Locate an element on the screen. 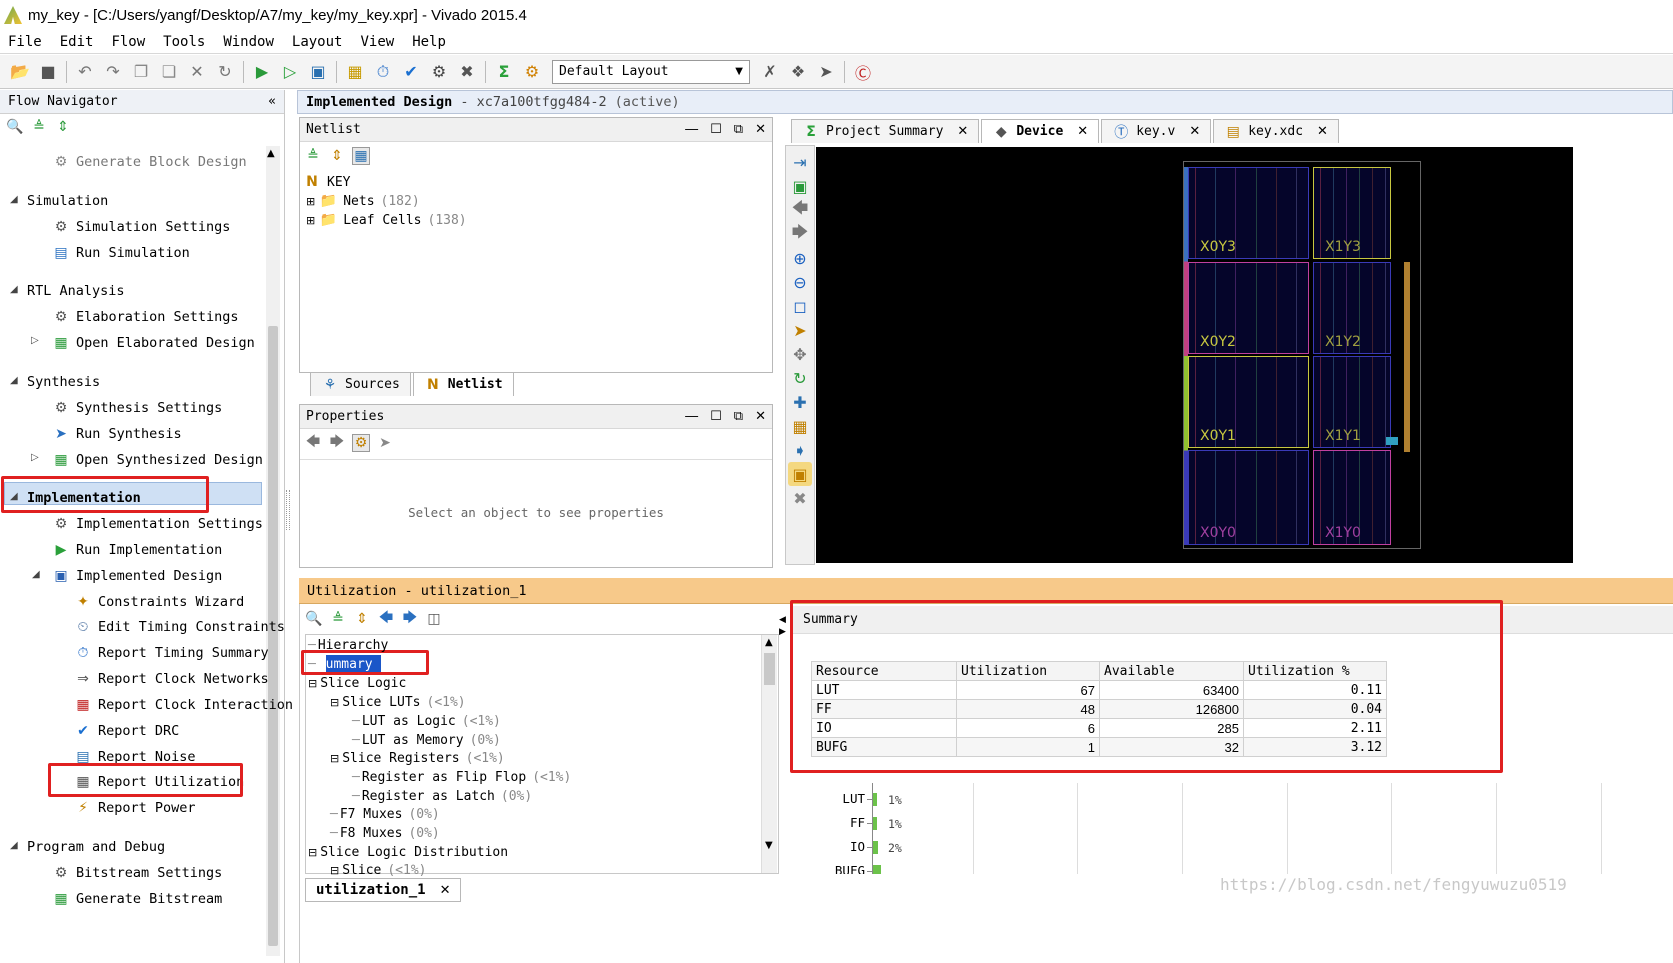 This screenshot has height=963, width=1673. nav-implemented-design: ▣ Implemented Design is located at coordinates (137, 576).